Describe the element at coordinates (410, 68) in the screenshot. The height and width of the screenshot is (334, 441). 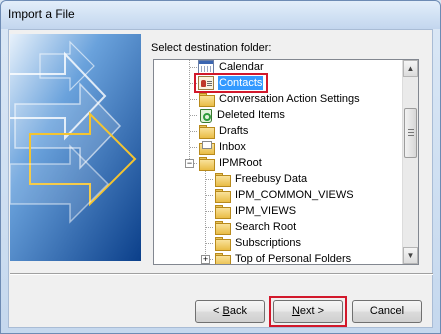
I see `scroll-up-button: ▲` at that location.